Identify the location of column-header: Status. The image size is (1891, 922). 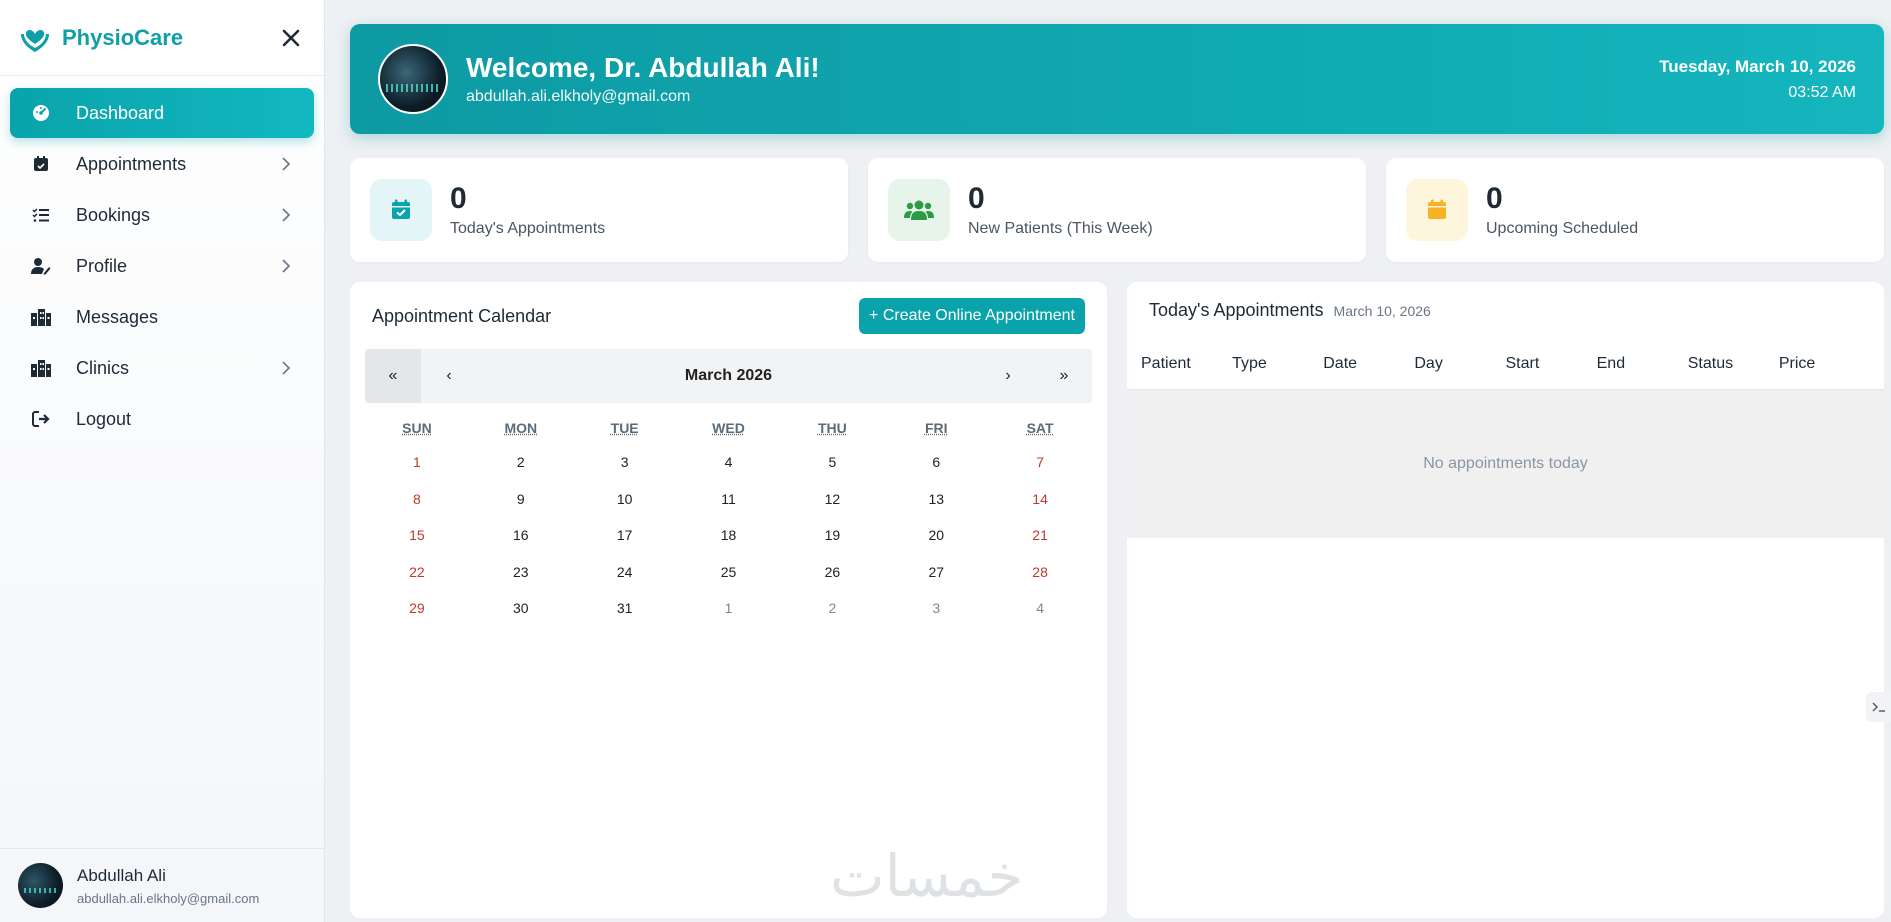
(1733, 364).